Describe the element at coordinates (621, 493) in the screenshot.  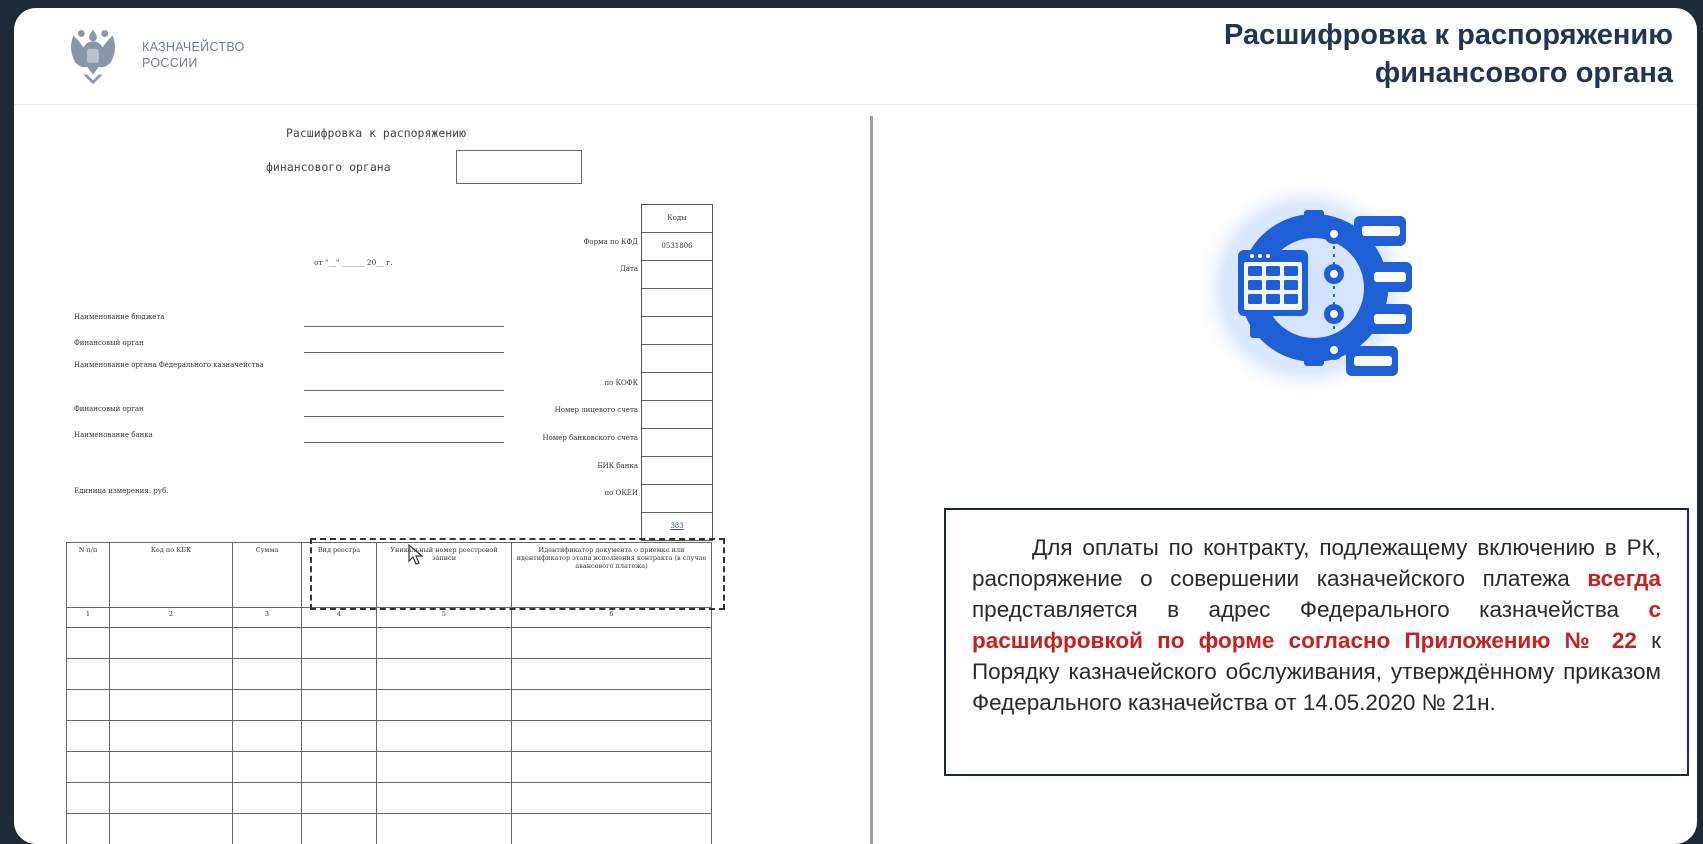
I see `label-okei: по ОКЕИ` at that location.